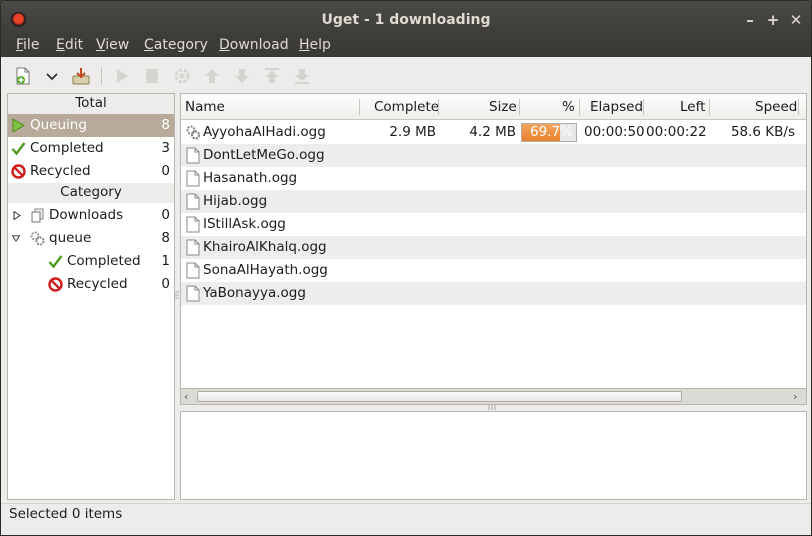  What do you see at coordinates (165, 238) in the screenshot?
I see `category-item-count: 8` at bounding box center [165, 238].